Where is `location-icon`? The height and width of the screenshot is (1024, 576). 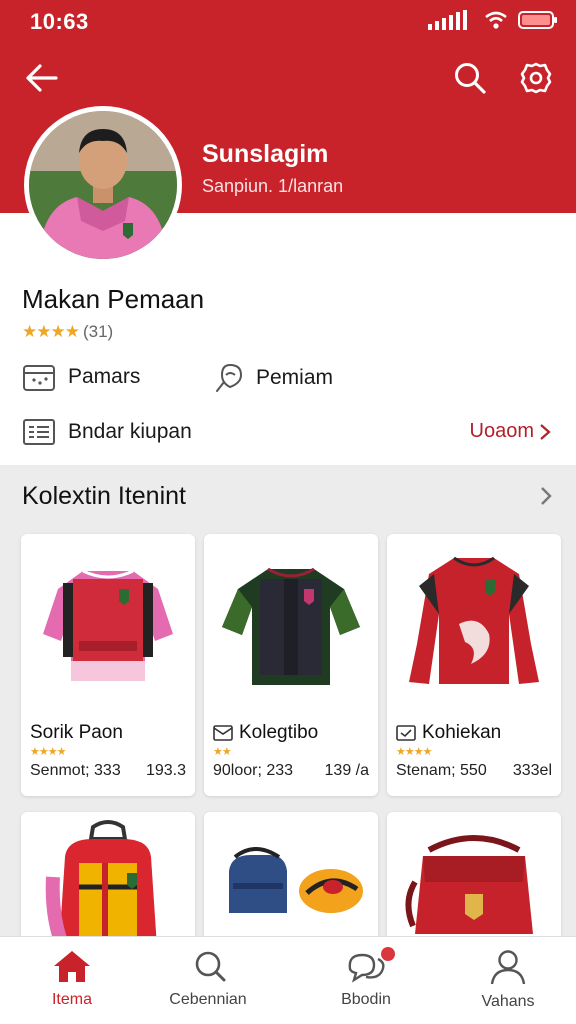
location-icon is located at coordinates (229, 377).